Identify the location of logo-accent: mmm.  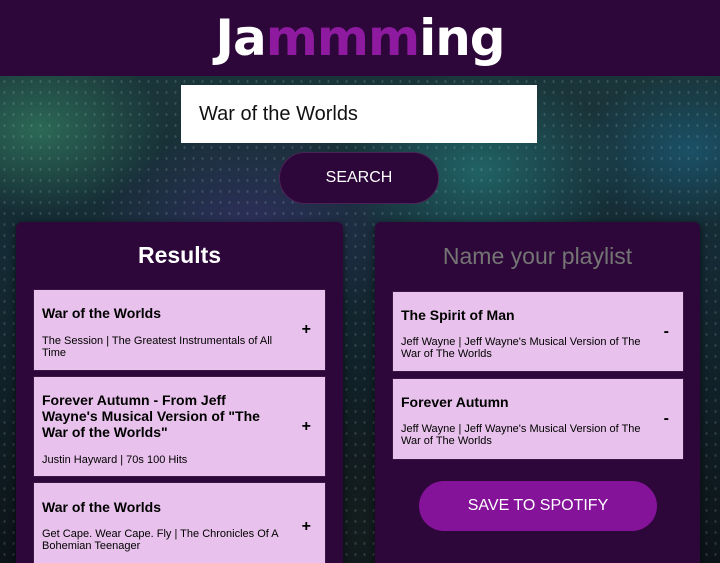
(342, 38).